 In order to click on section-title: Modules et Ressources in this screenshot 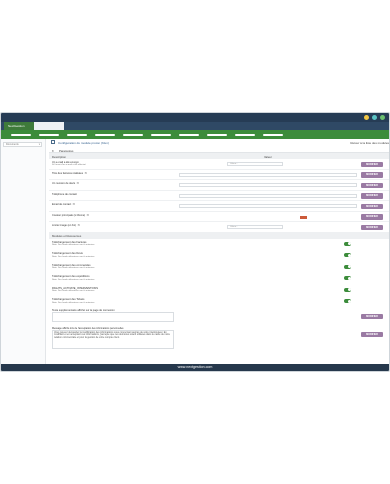, I will do `click(67, 236)`.